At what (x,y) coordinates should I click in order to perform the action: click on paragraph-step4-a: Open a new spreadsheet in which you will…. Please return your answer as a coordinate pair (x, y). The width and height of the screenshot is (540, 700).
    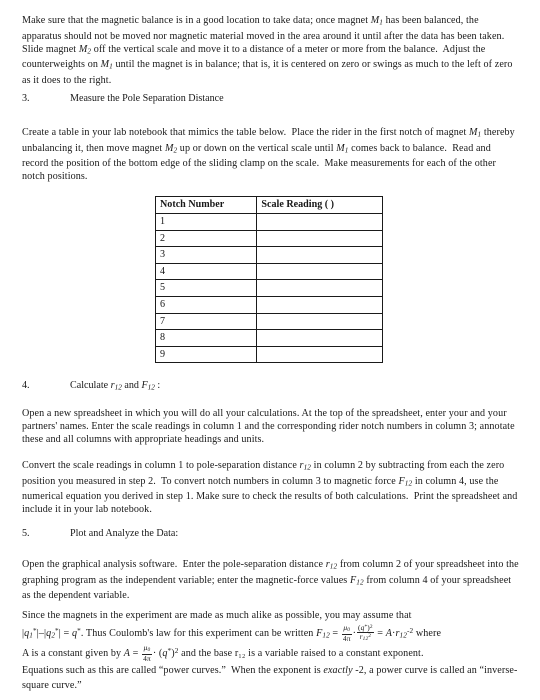
    Looking at the image, I should click on (268, 427).